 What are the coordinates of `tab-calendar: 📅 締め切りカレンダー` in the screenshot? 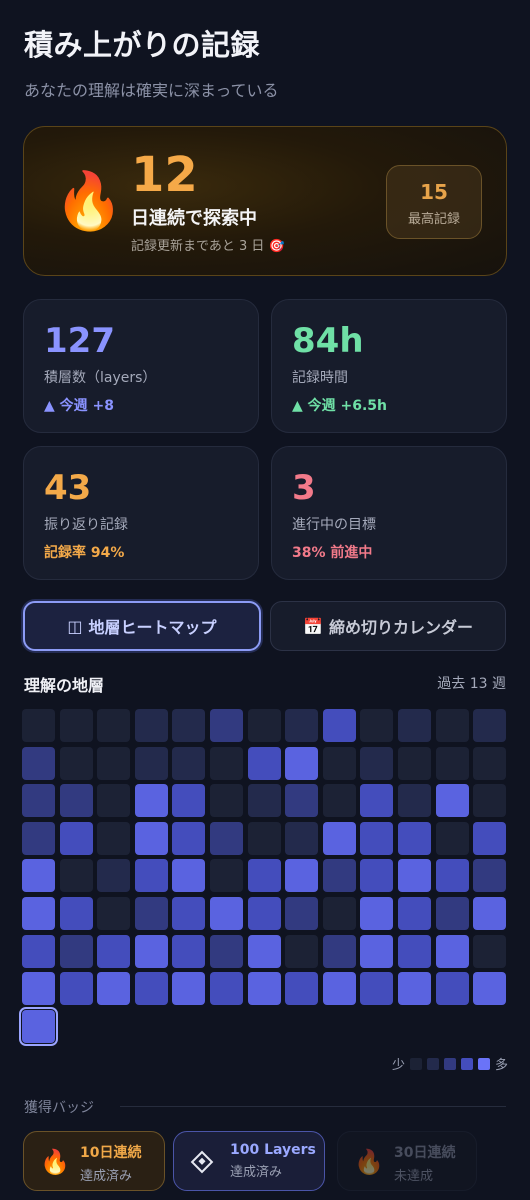 It's located at (388, 626).